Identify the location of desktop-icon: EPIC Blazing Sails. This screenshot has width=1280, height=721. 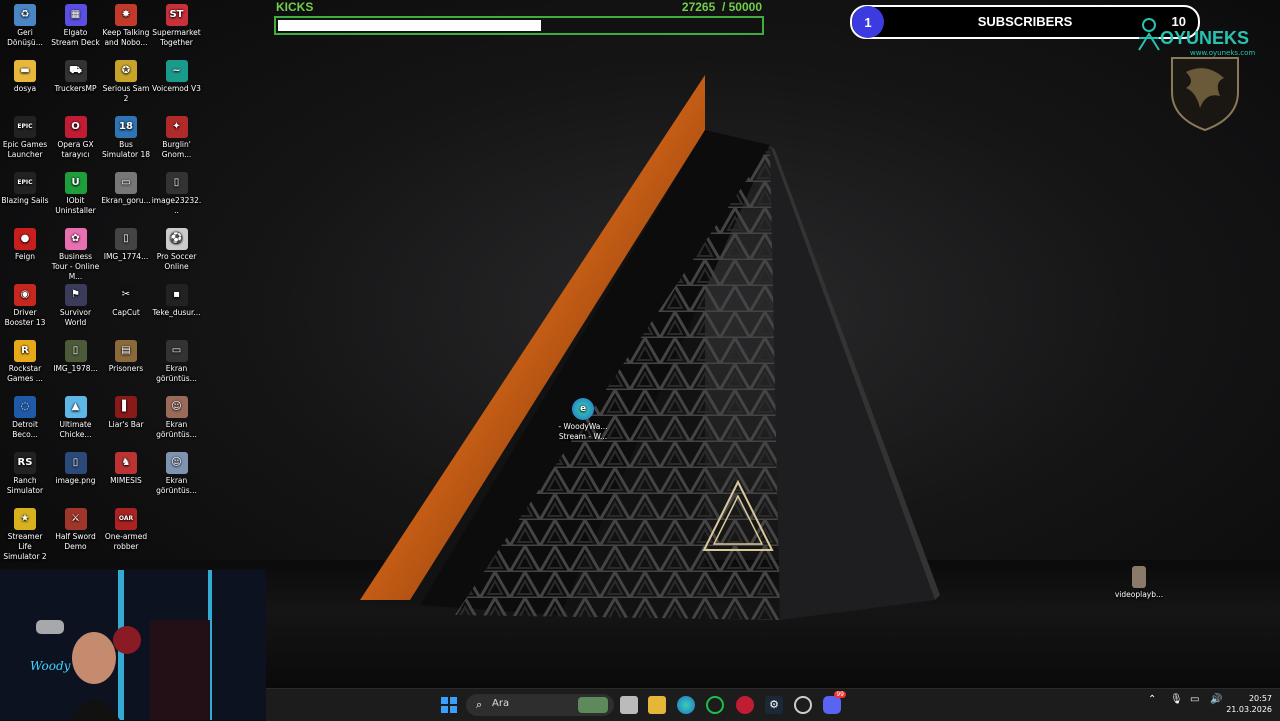
(25, 189).